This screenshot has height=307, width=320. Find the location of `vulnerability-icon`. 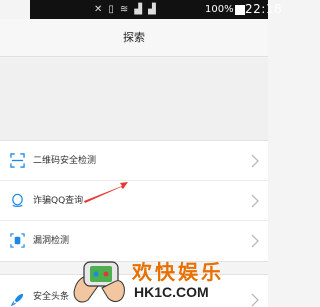

vulnerability-icon is located at coordinates (17, 240).